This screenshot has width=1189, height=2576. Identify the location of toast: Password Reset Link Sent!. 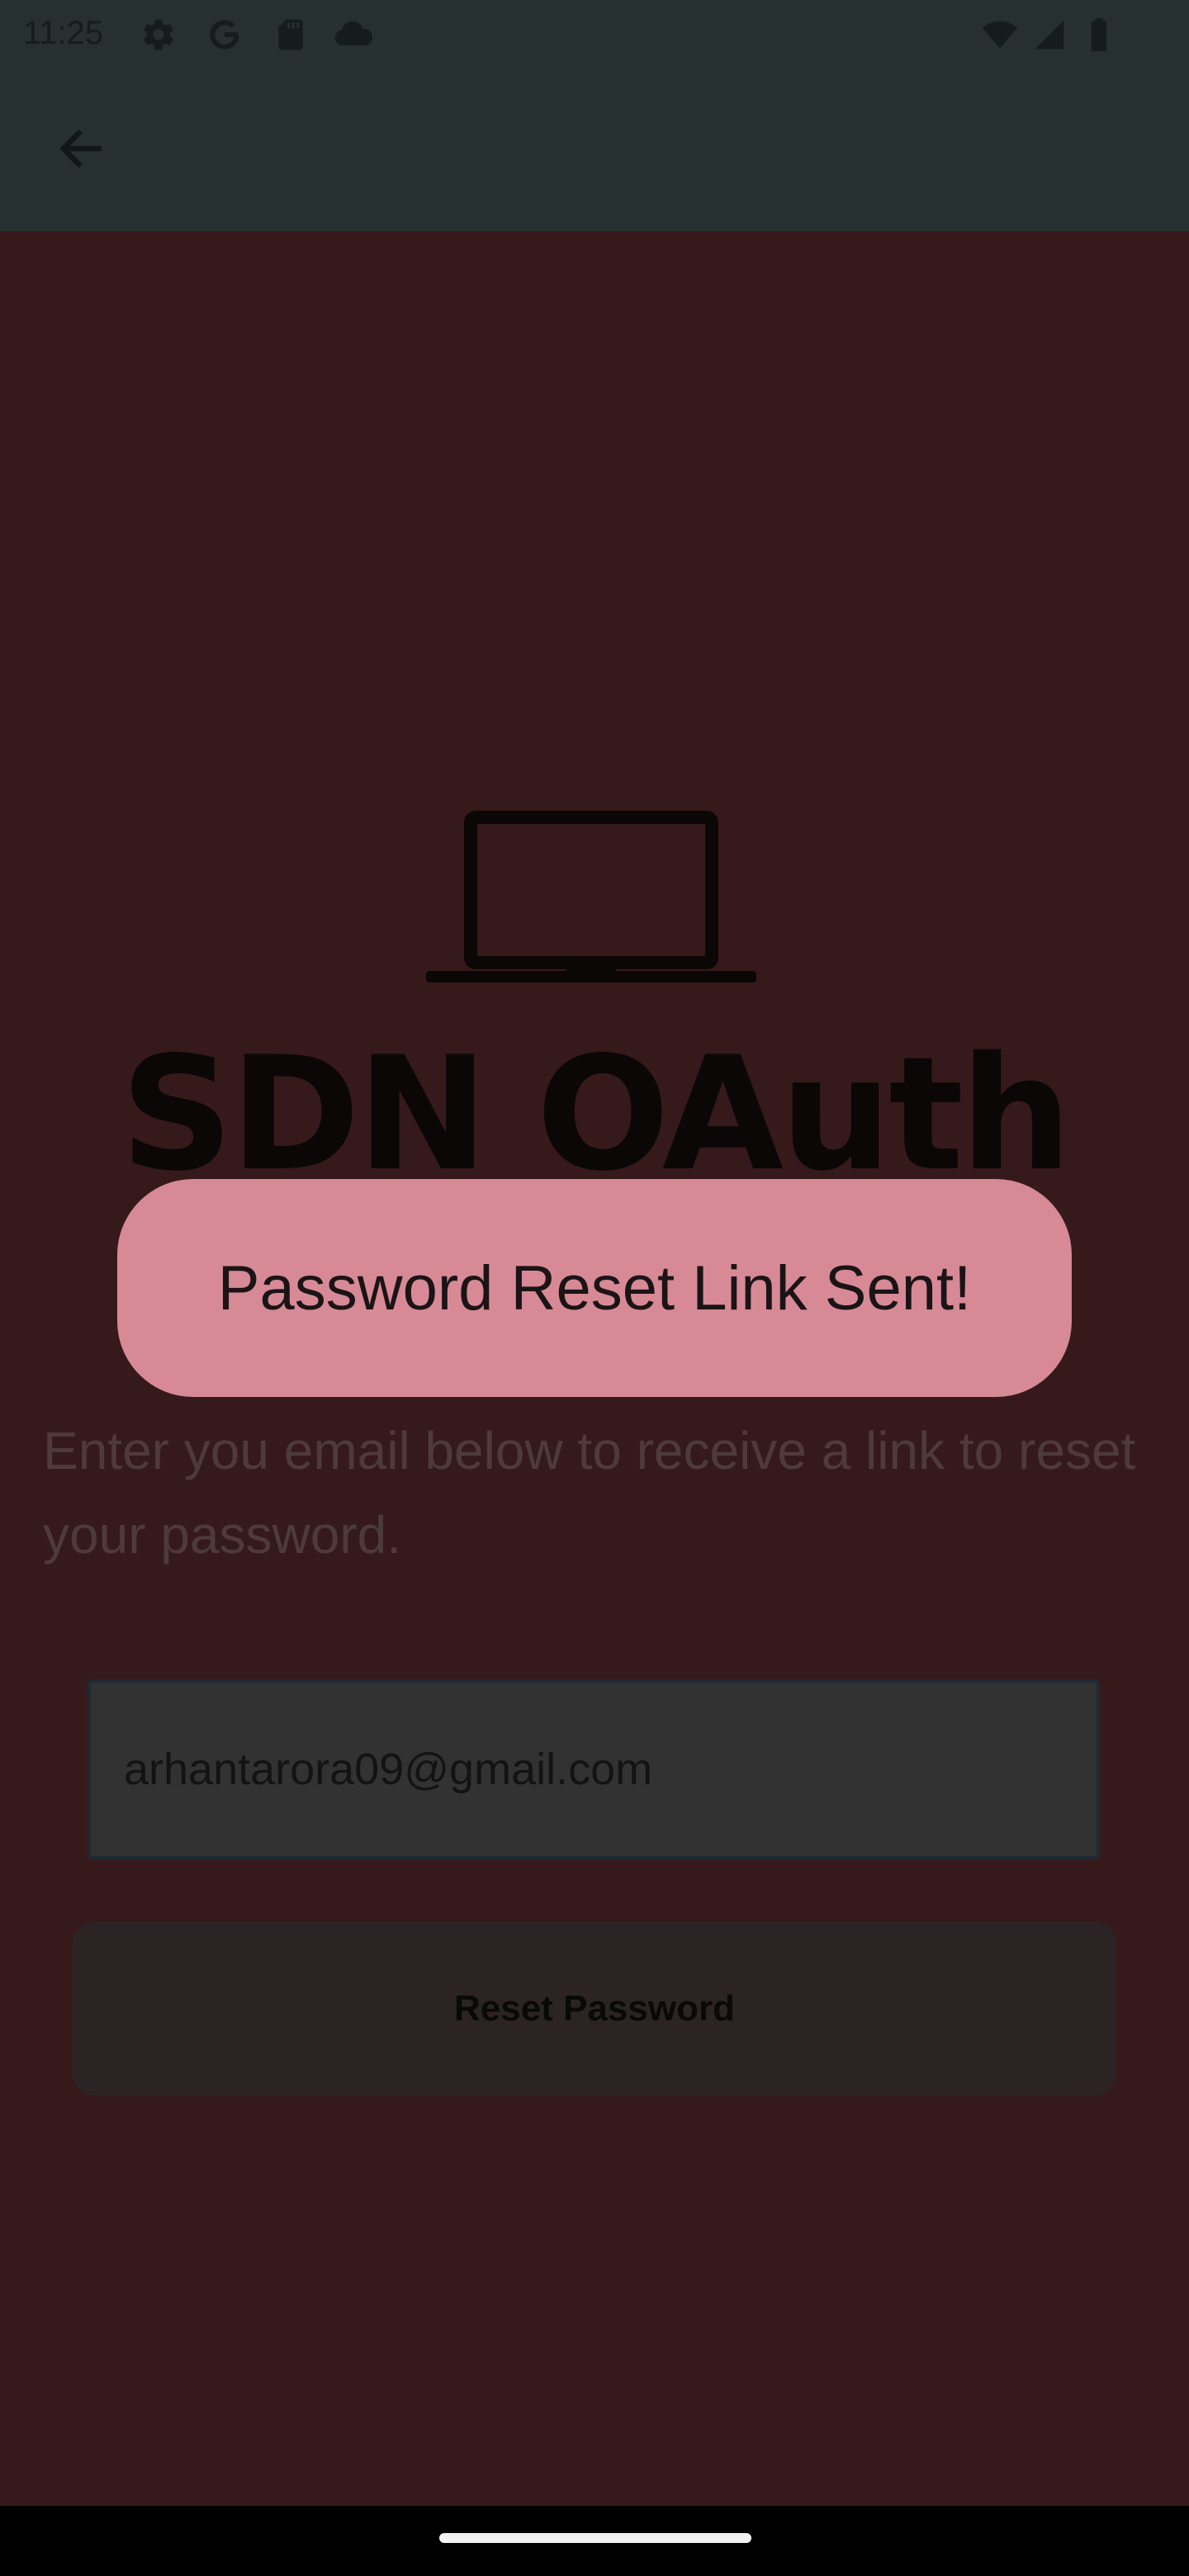
(594, 1288).